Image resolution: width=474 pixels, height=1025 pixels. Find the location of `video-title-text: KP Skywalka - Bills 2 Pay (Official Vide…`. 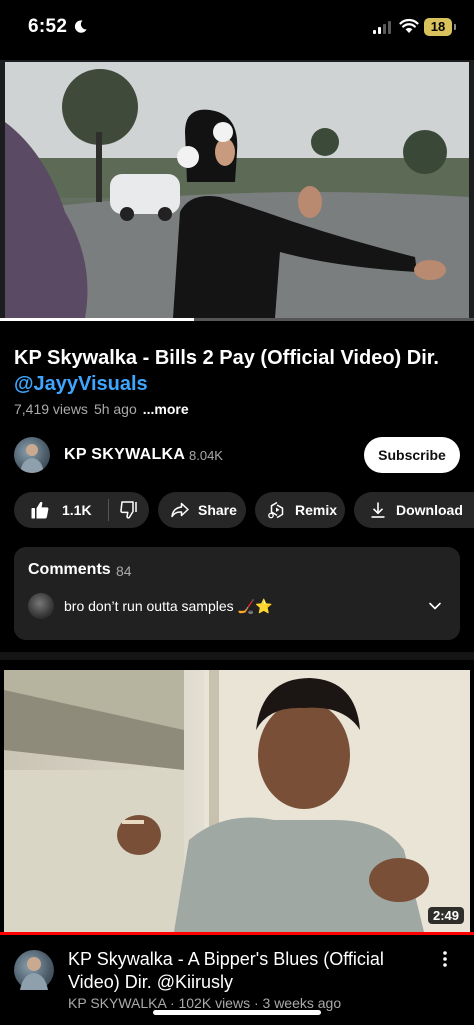

video-title-text: KP Skywalka - Bills 2 Pay (Official Vide… is located at coordinates (226, 358).